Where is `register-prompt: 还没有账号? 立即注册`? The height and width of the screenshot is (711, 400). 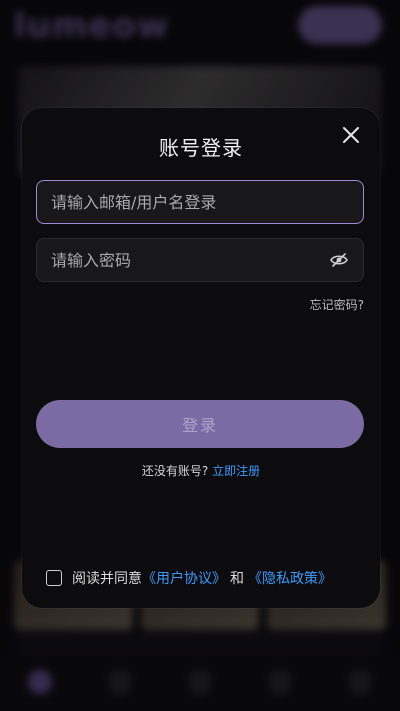
register-prompt: 还没有账号? 立即注册 is located at coordinates (201, 470).